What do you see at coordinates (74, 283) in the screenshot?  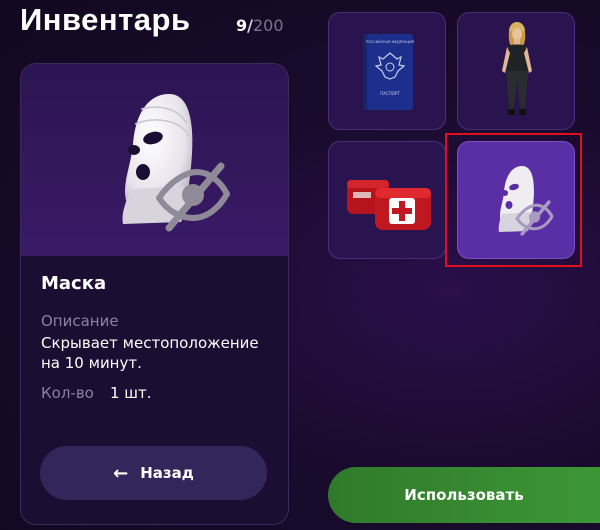 I see `item-name: Маска` at bounding box center [74, 283].